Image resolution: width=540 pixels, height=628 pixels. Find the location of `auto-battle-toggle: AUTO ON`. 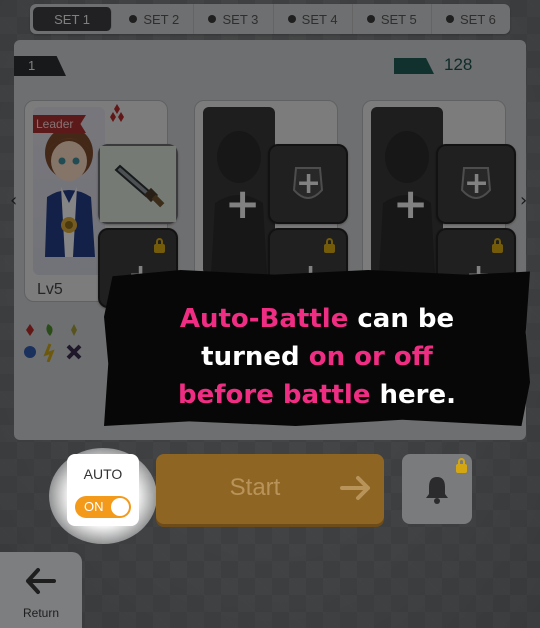

auto-battle-toggle: AUTO ON is located at coordinates (103, 490).